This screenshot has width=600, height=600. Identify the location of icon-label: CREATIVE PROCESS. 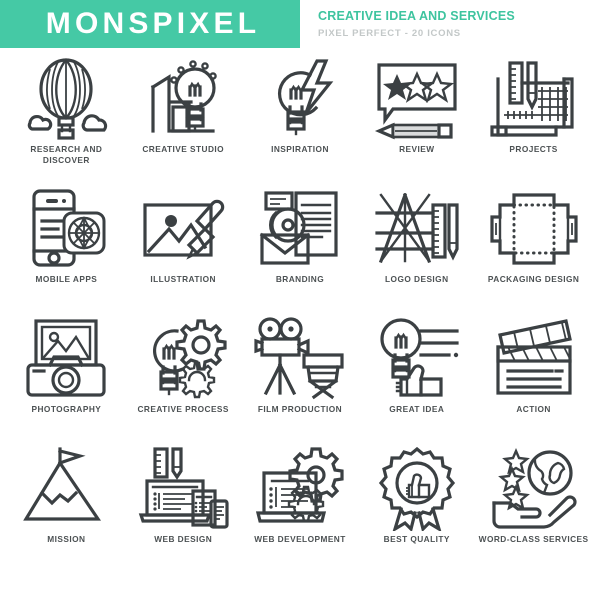
(183, 409).